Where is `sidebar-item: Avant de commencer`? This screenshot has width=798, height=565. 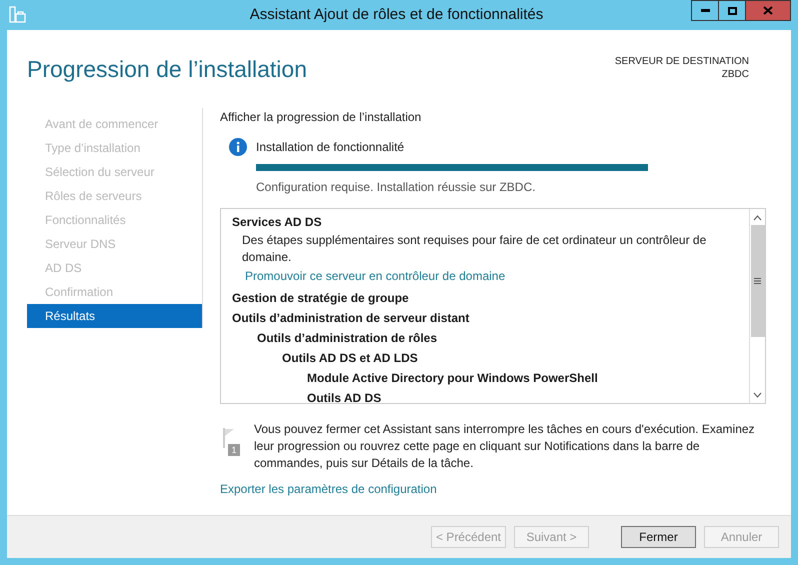 sidebar-item: Avant de commencer is located at coordinates (114, 124).